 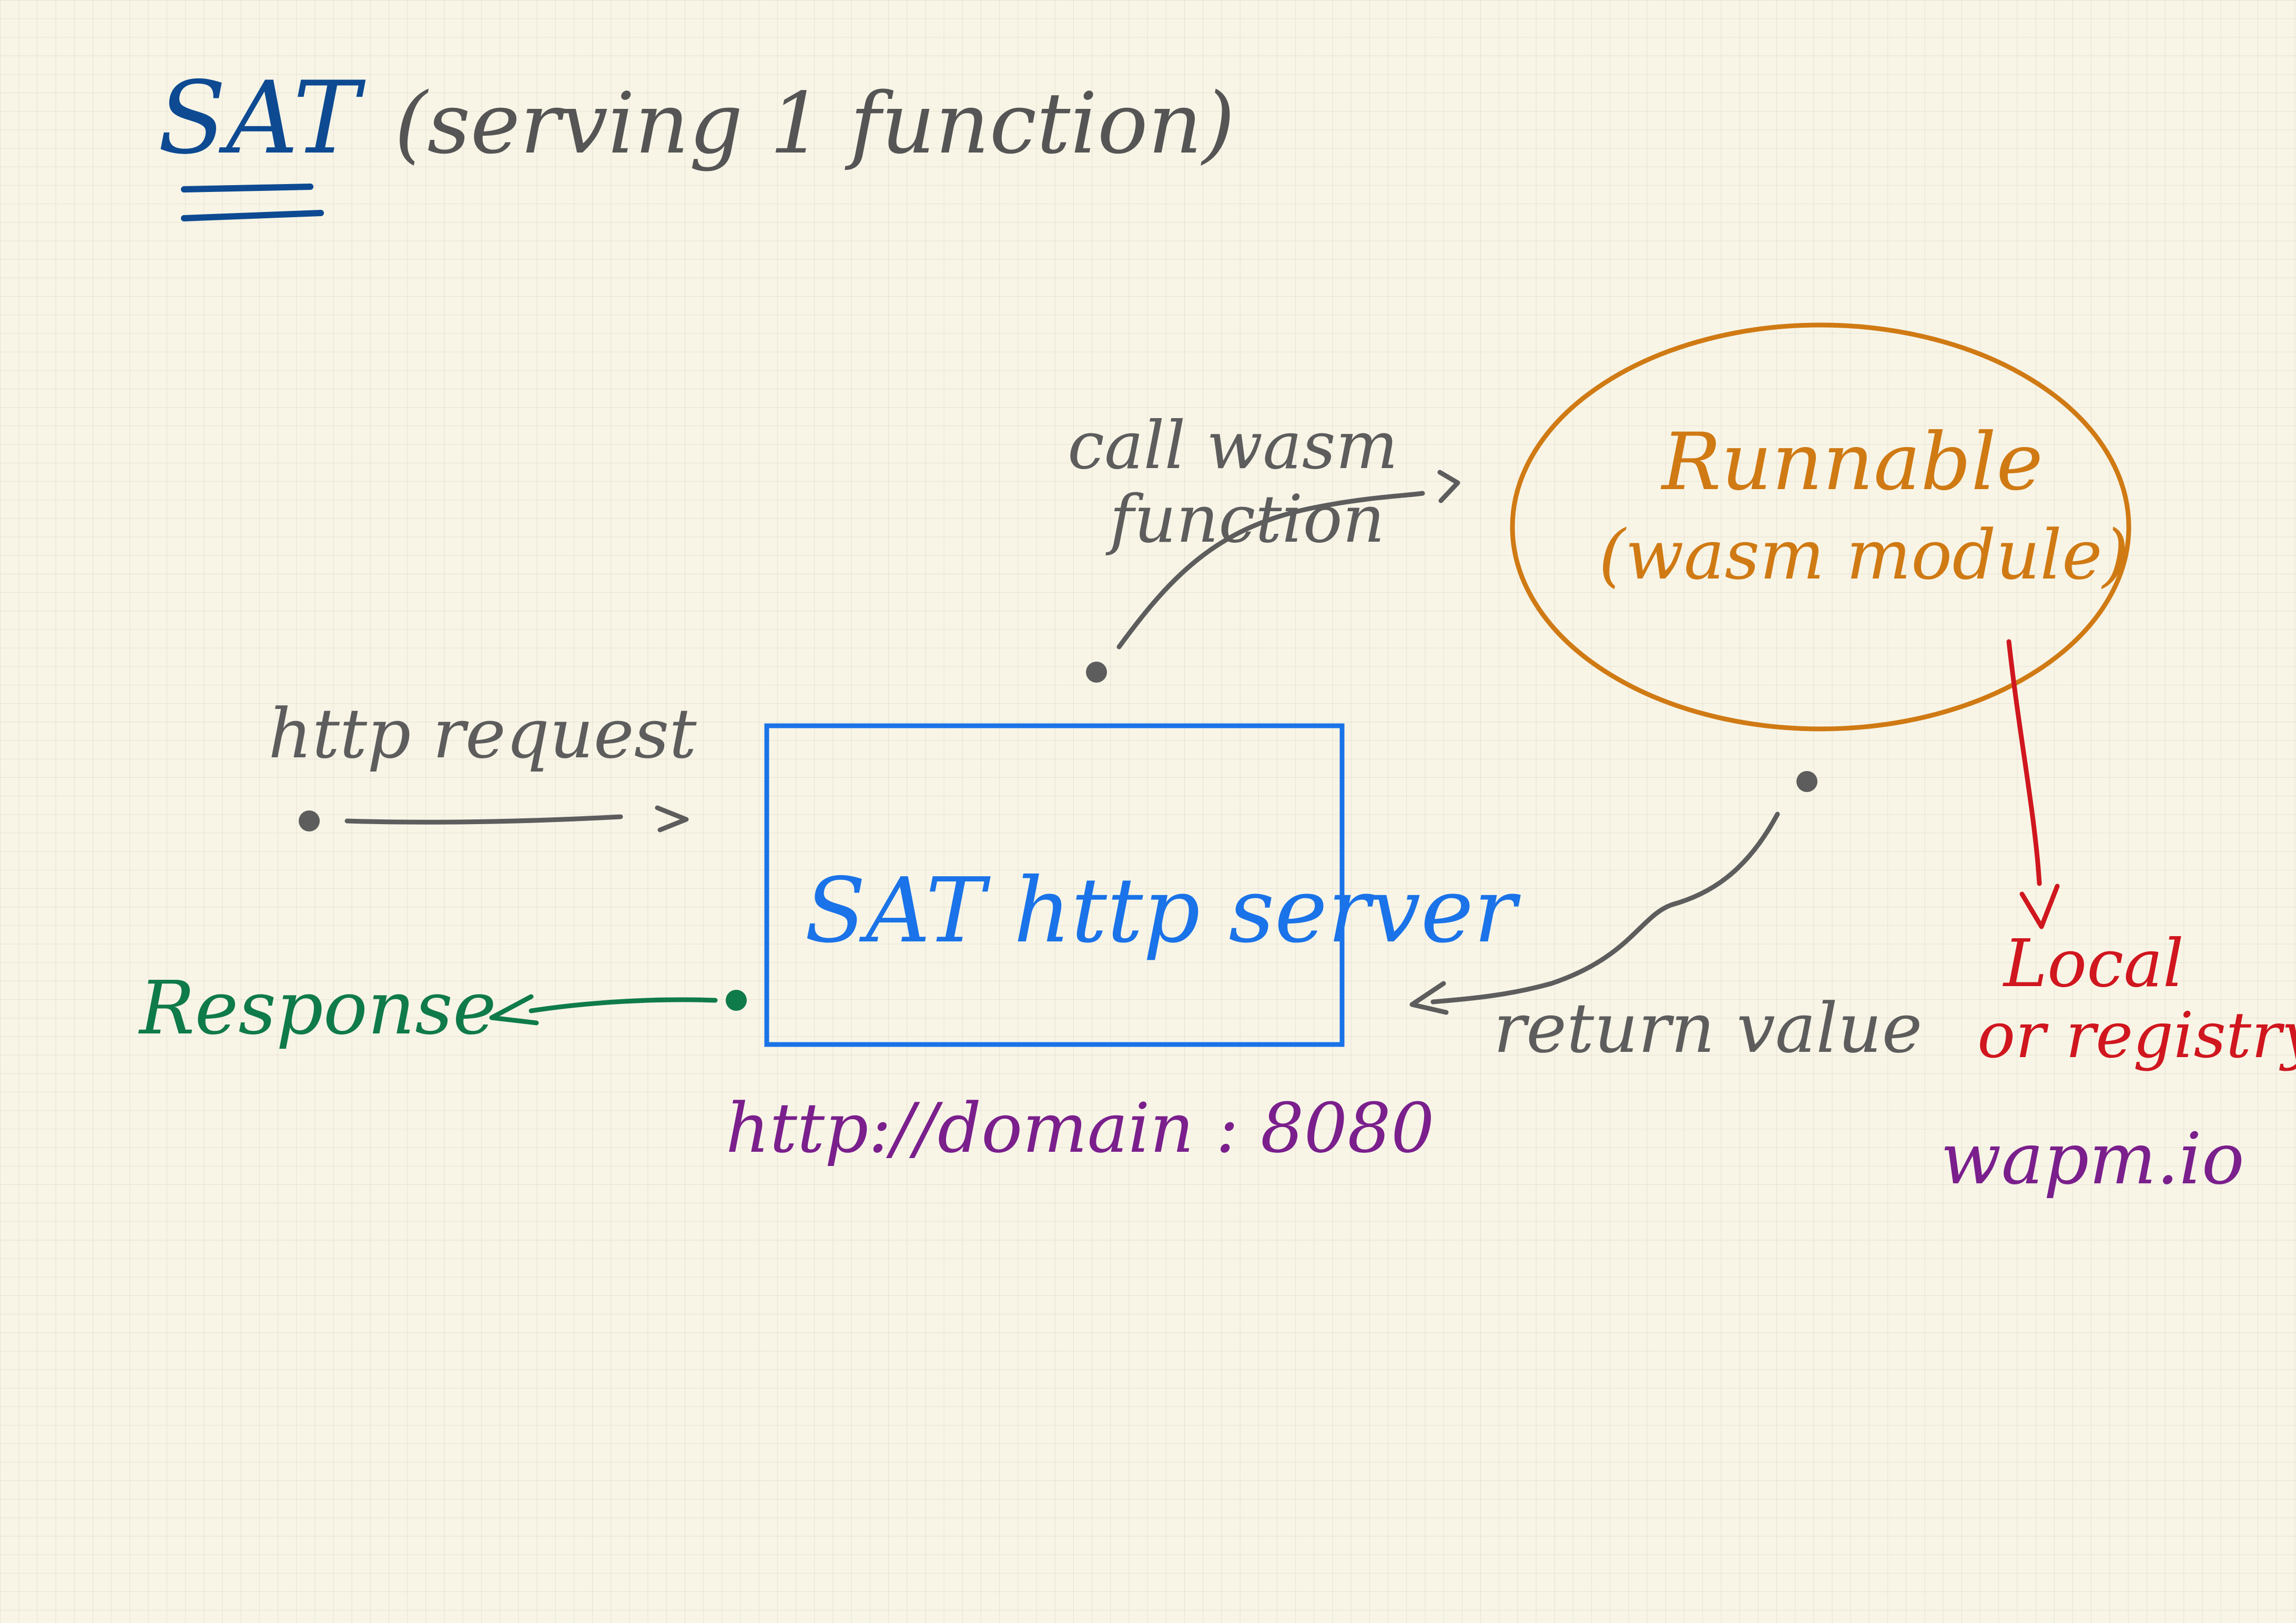 What do you see at coordinates (2118, 919) in the screenshot?
I see `edge-source: Local or registry wapm.io` at bounding box center [2118, 919].